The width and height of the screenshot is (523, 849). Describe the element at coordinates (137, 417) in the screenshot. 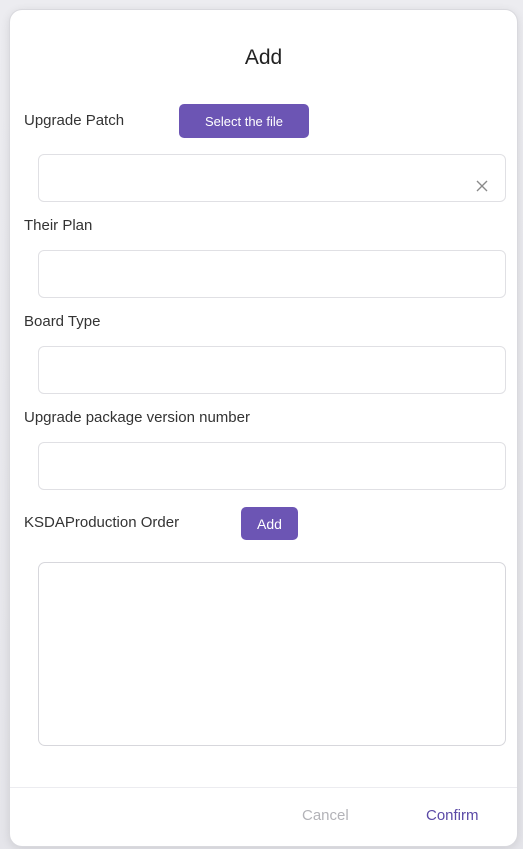

I see `version-number-label: Upgrade package version number` at that location.